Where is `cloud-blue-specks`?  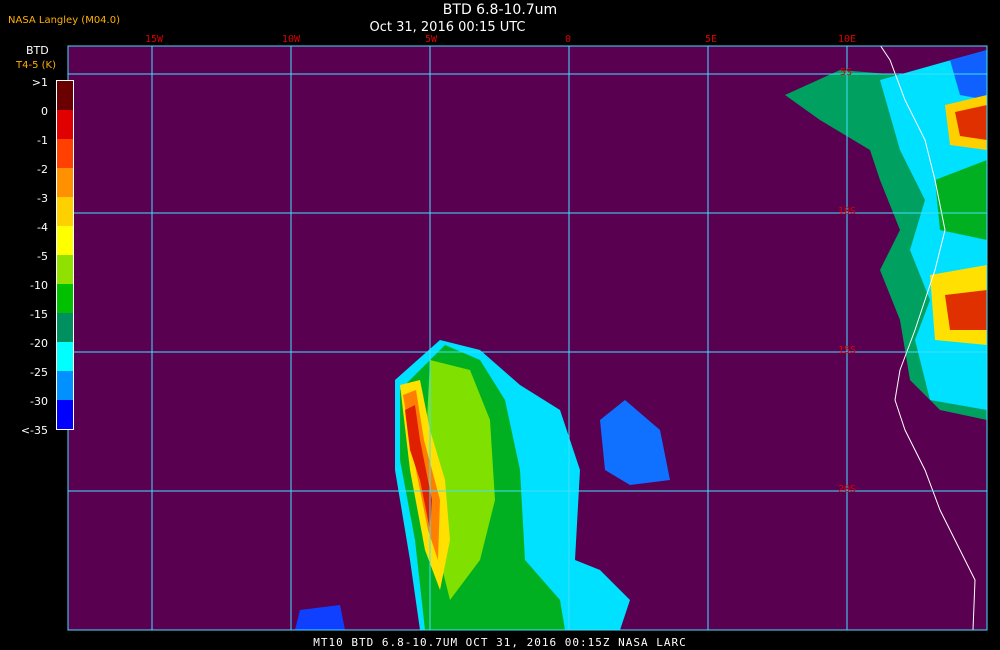
cloud-blue-specks is located at coordinates (320, 617).